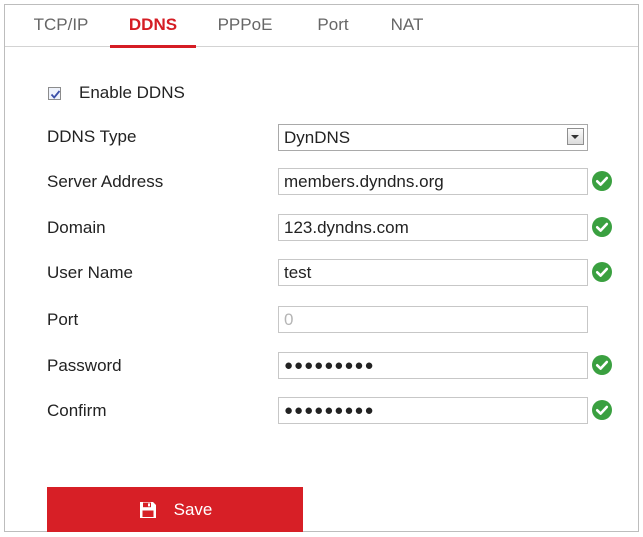 Image resolution: width=643 pixels, height=537 pixels. Describe the element at coordinates (433, 137) in the screenshot. I see `ddns-type-select: DynDNS` at that location.